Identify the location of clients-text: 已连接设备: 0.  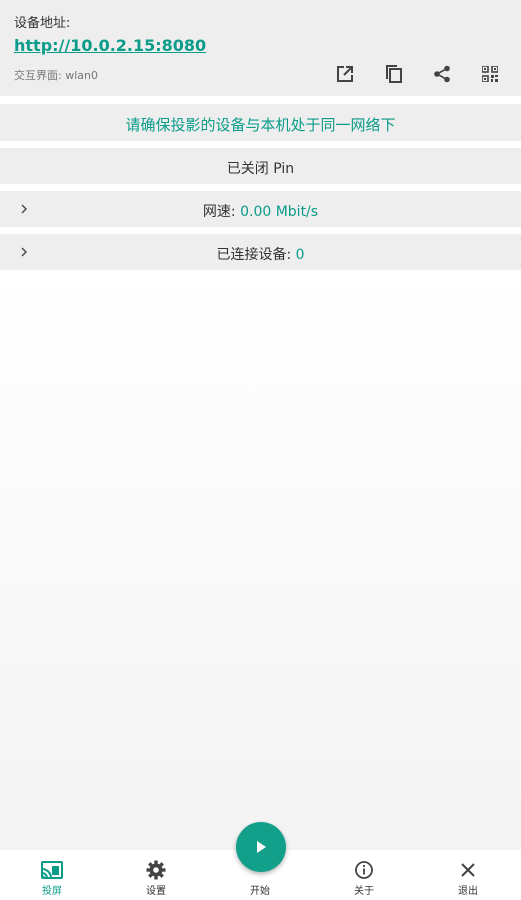
(260, 254).